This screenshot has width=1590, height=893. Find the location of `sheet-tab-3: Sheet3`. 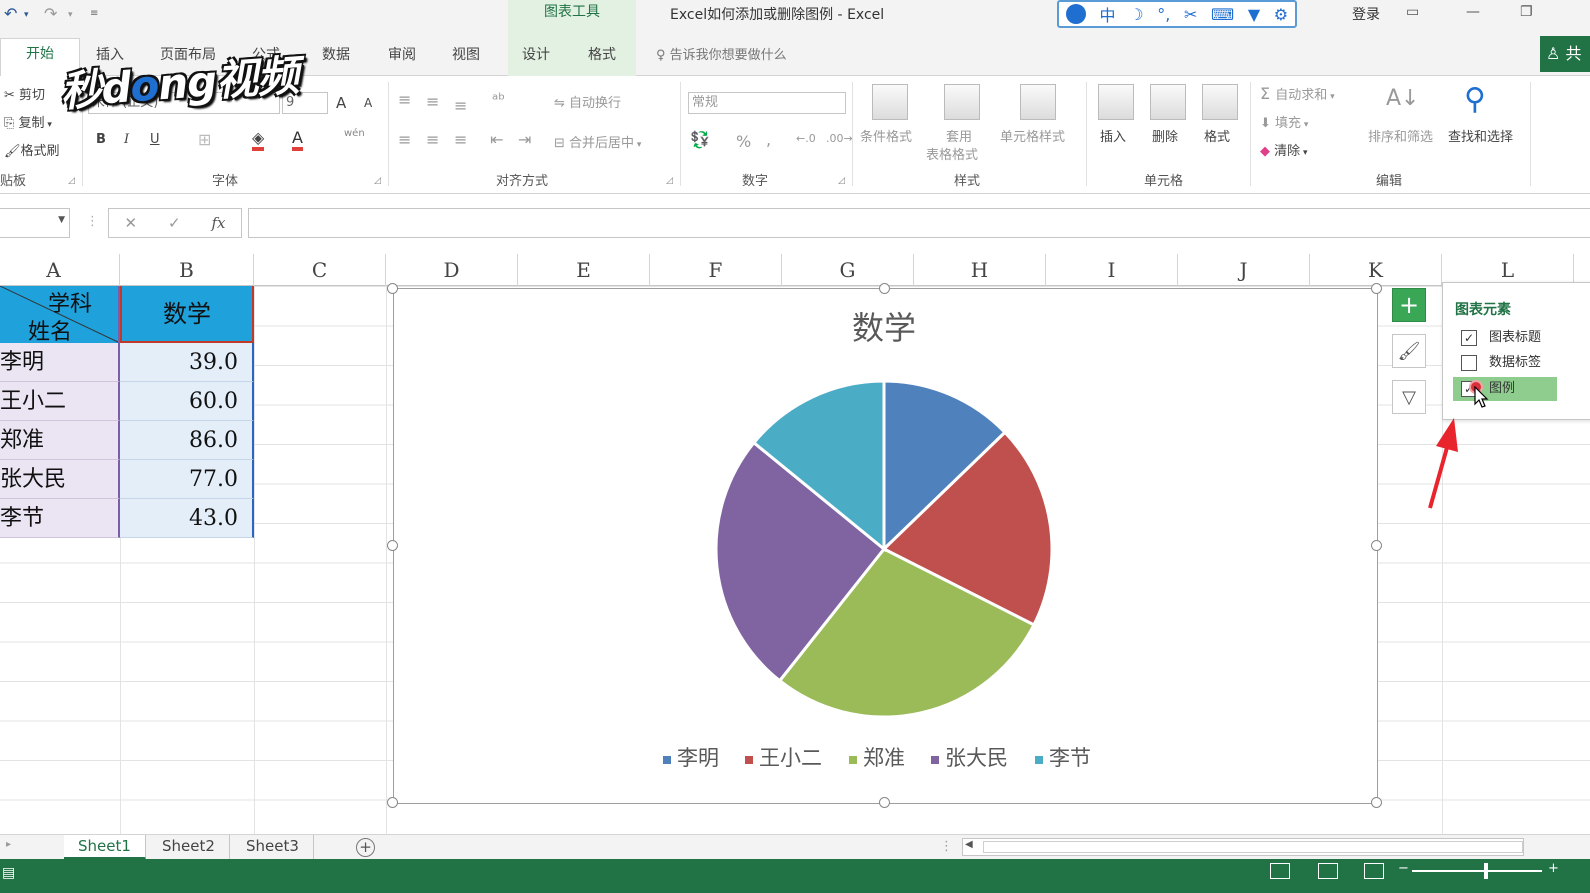

sheet-tab-3: Sheet3 is located at coordinates (273, 847).